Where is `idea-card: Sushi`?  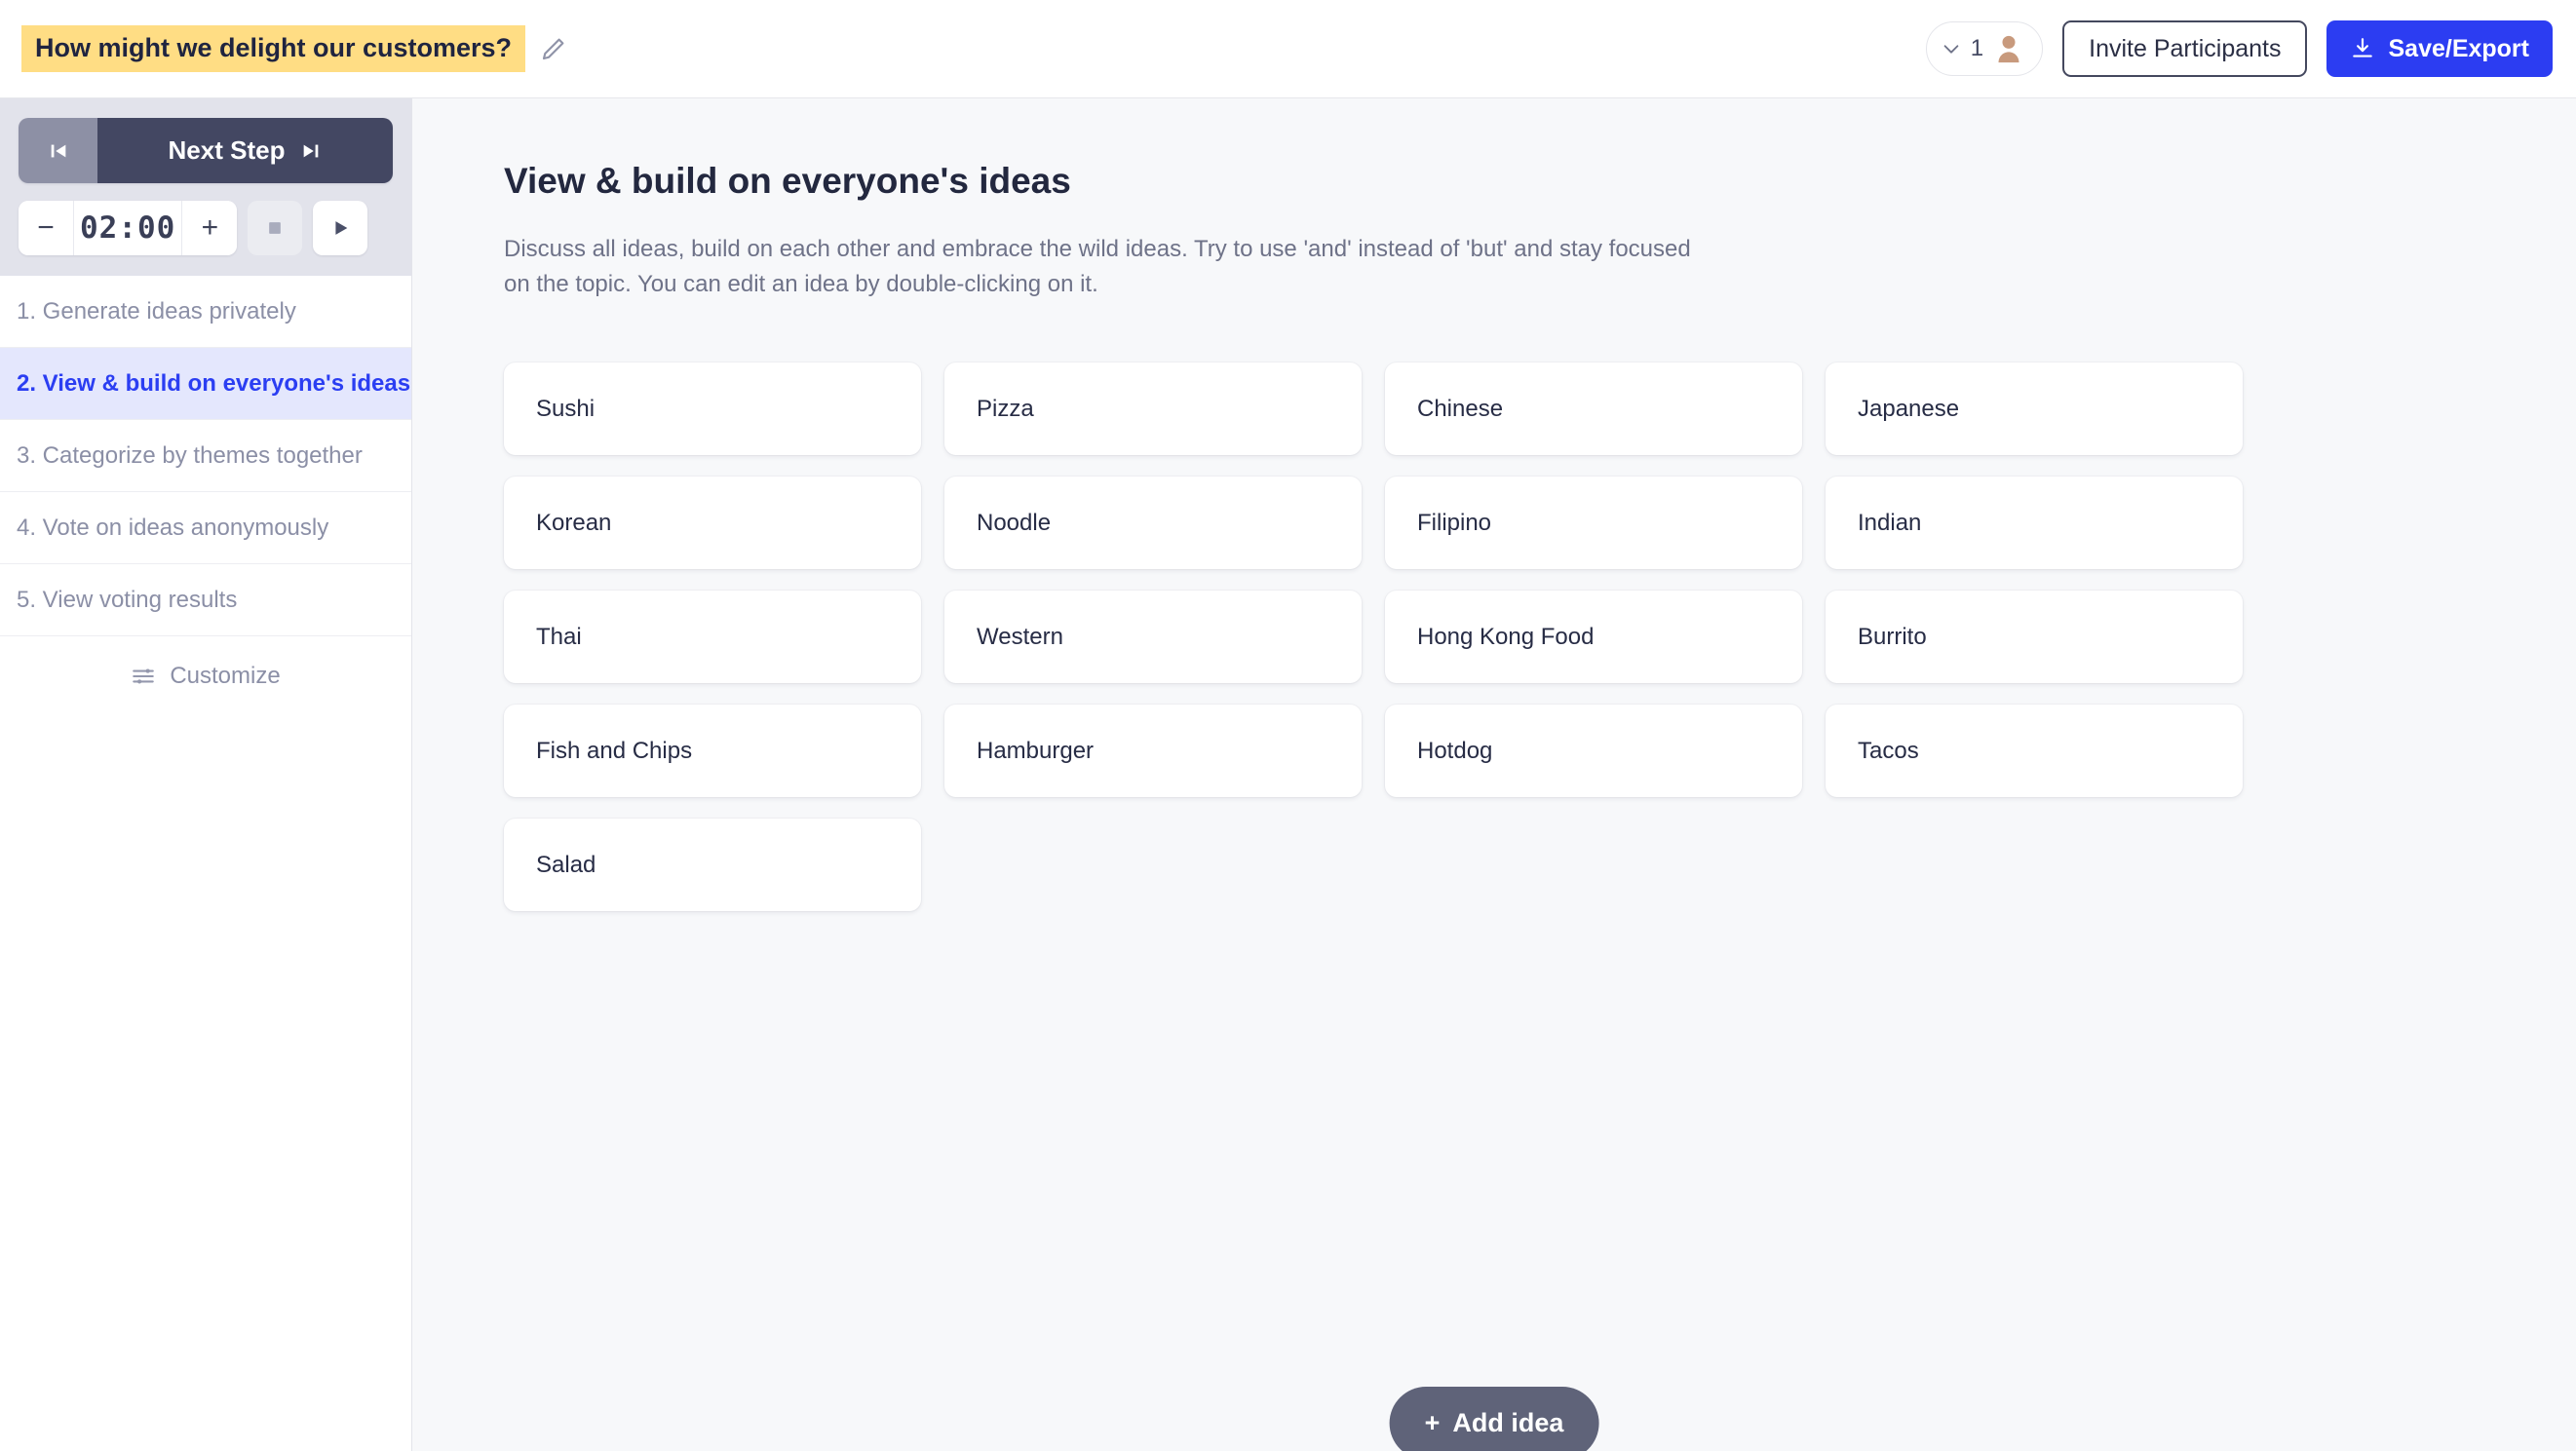
idea-card: Sushi is located at coordinates (712, 409).